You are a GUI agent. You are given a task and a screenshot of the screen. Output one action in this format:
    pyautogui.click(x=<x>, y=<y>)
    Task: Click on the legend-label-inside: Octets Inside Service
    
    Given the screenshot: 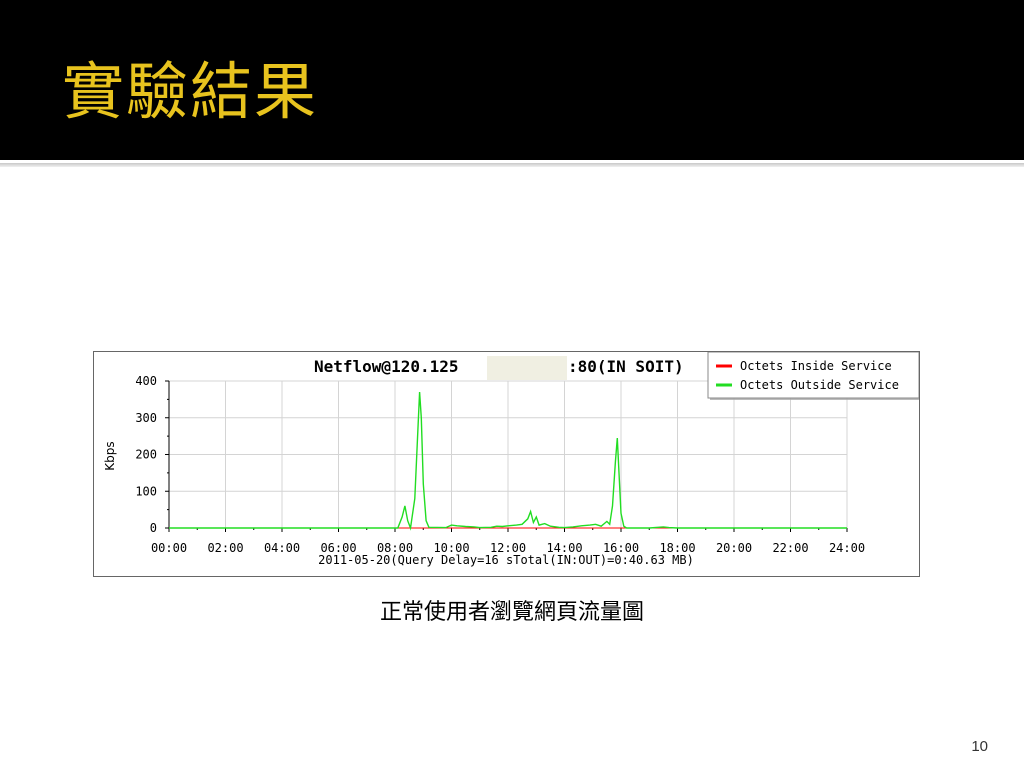 What is the action you would take?
    pyautogui.click(x=816, y=366)
    